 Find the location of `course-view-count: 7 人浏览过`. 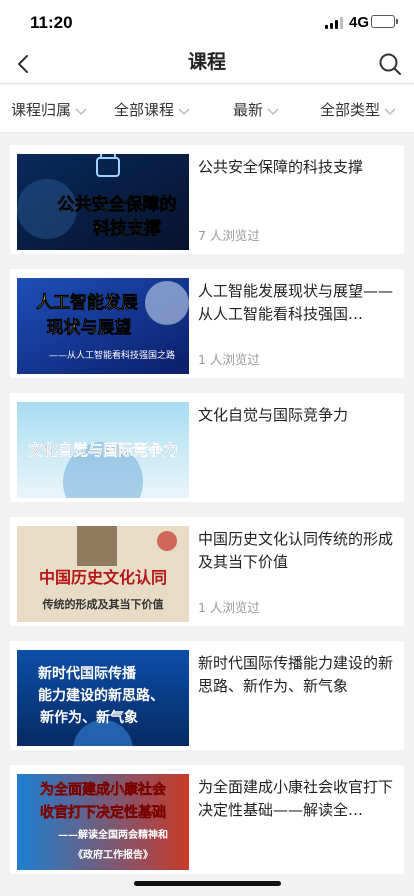

course-view-count: 7 人浏览过 is located at coordinates (229, 235).